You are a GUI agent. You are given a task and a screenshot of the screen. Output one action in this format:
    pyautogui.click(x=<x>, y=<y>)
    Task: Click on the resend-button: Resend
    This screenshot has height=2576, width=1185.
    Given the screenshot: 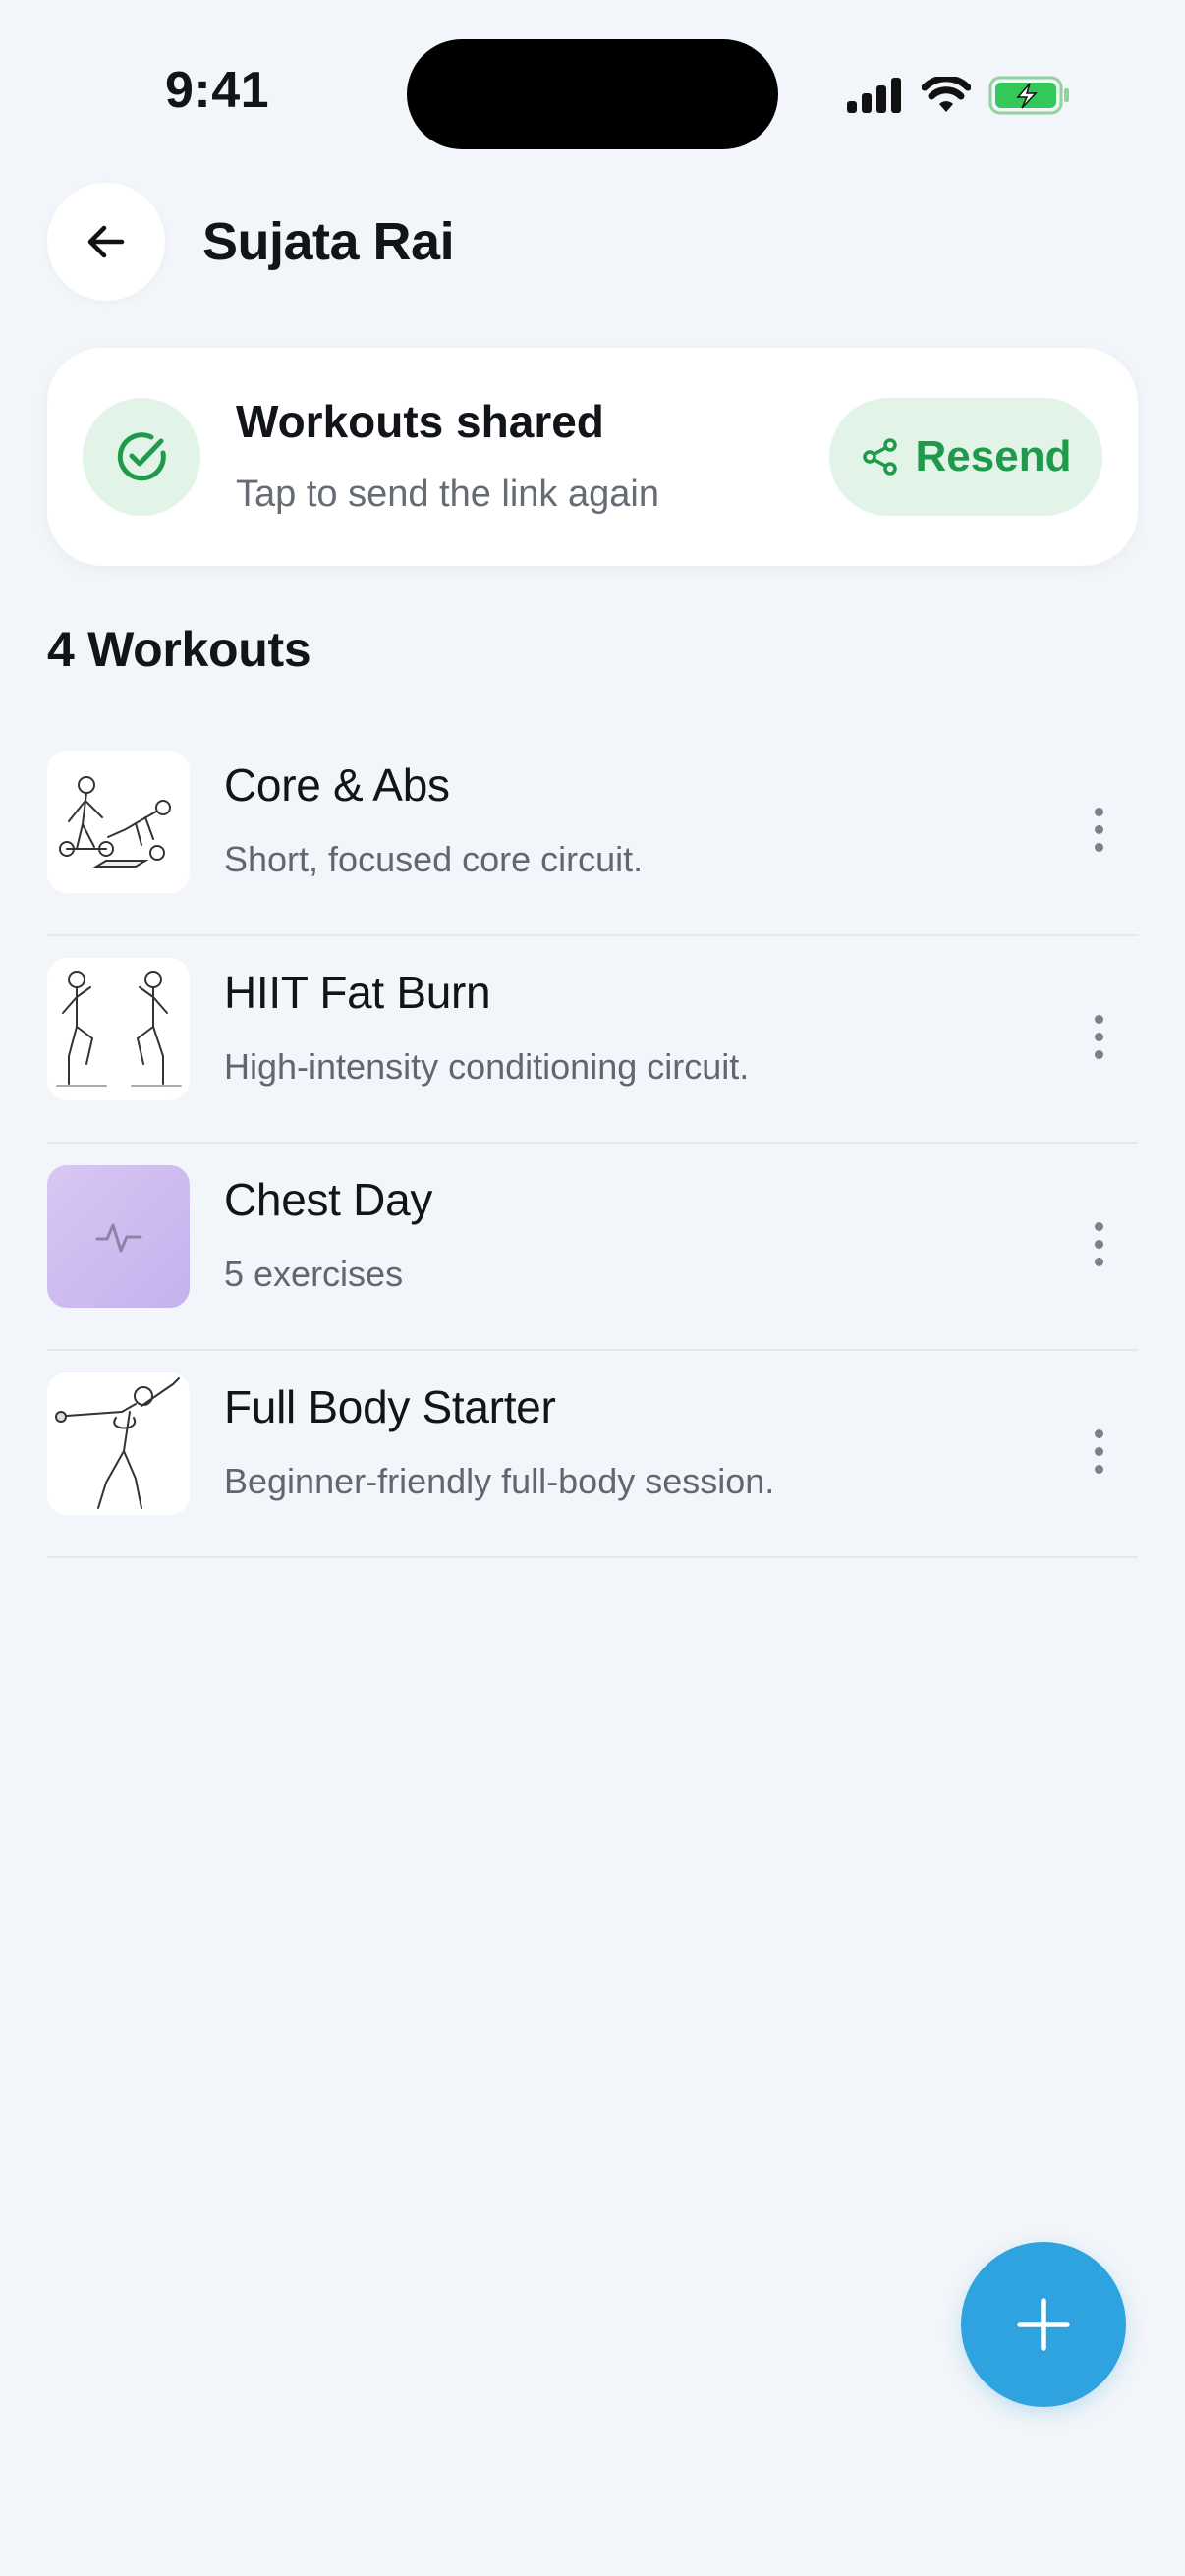 What is the action you would take?
    pyautogui.click(x=966, y=457)
    